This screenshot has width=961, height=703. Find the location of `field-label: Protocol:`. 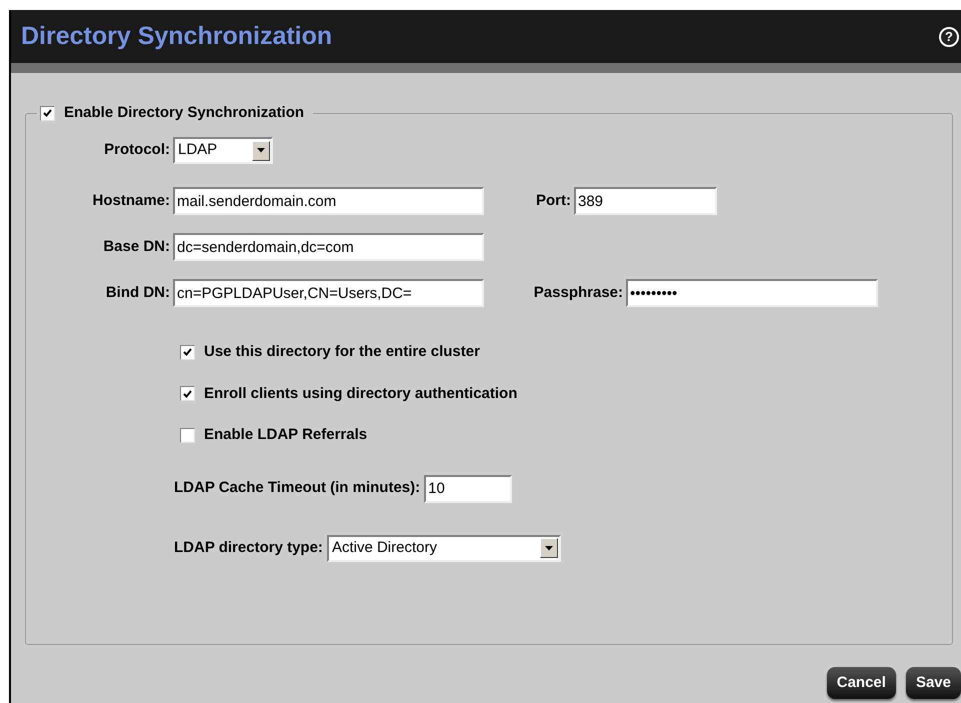

field-label: Protocol: is located at coordinates (136, 150).